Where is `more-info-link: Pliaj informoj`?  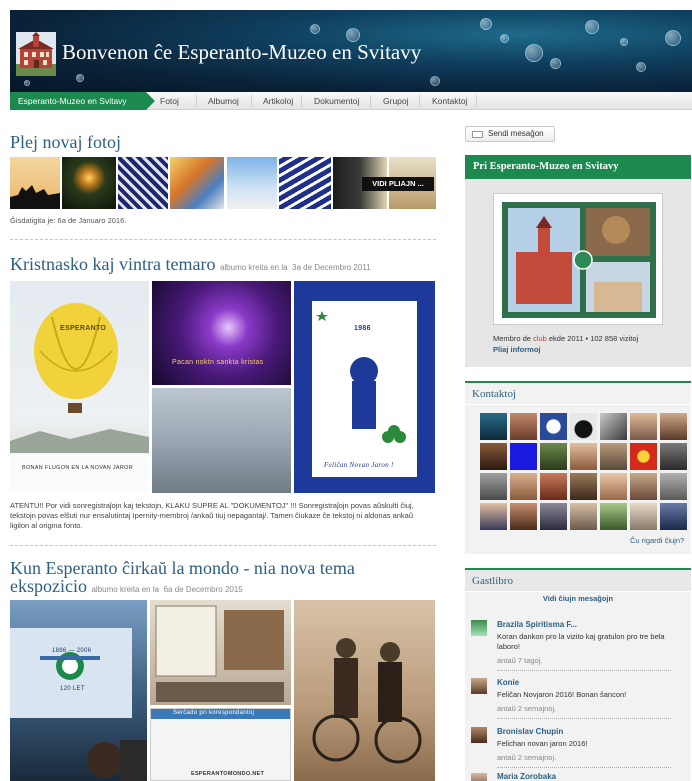
more-info-link: Pliaj informoj is located at coordinates (517, 349).